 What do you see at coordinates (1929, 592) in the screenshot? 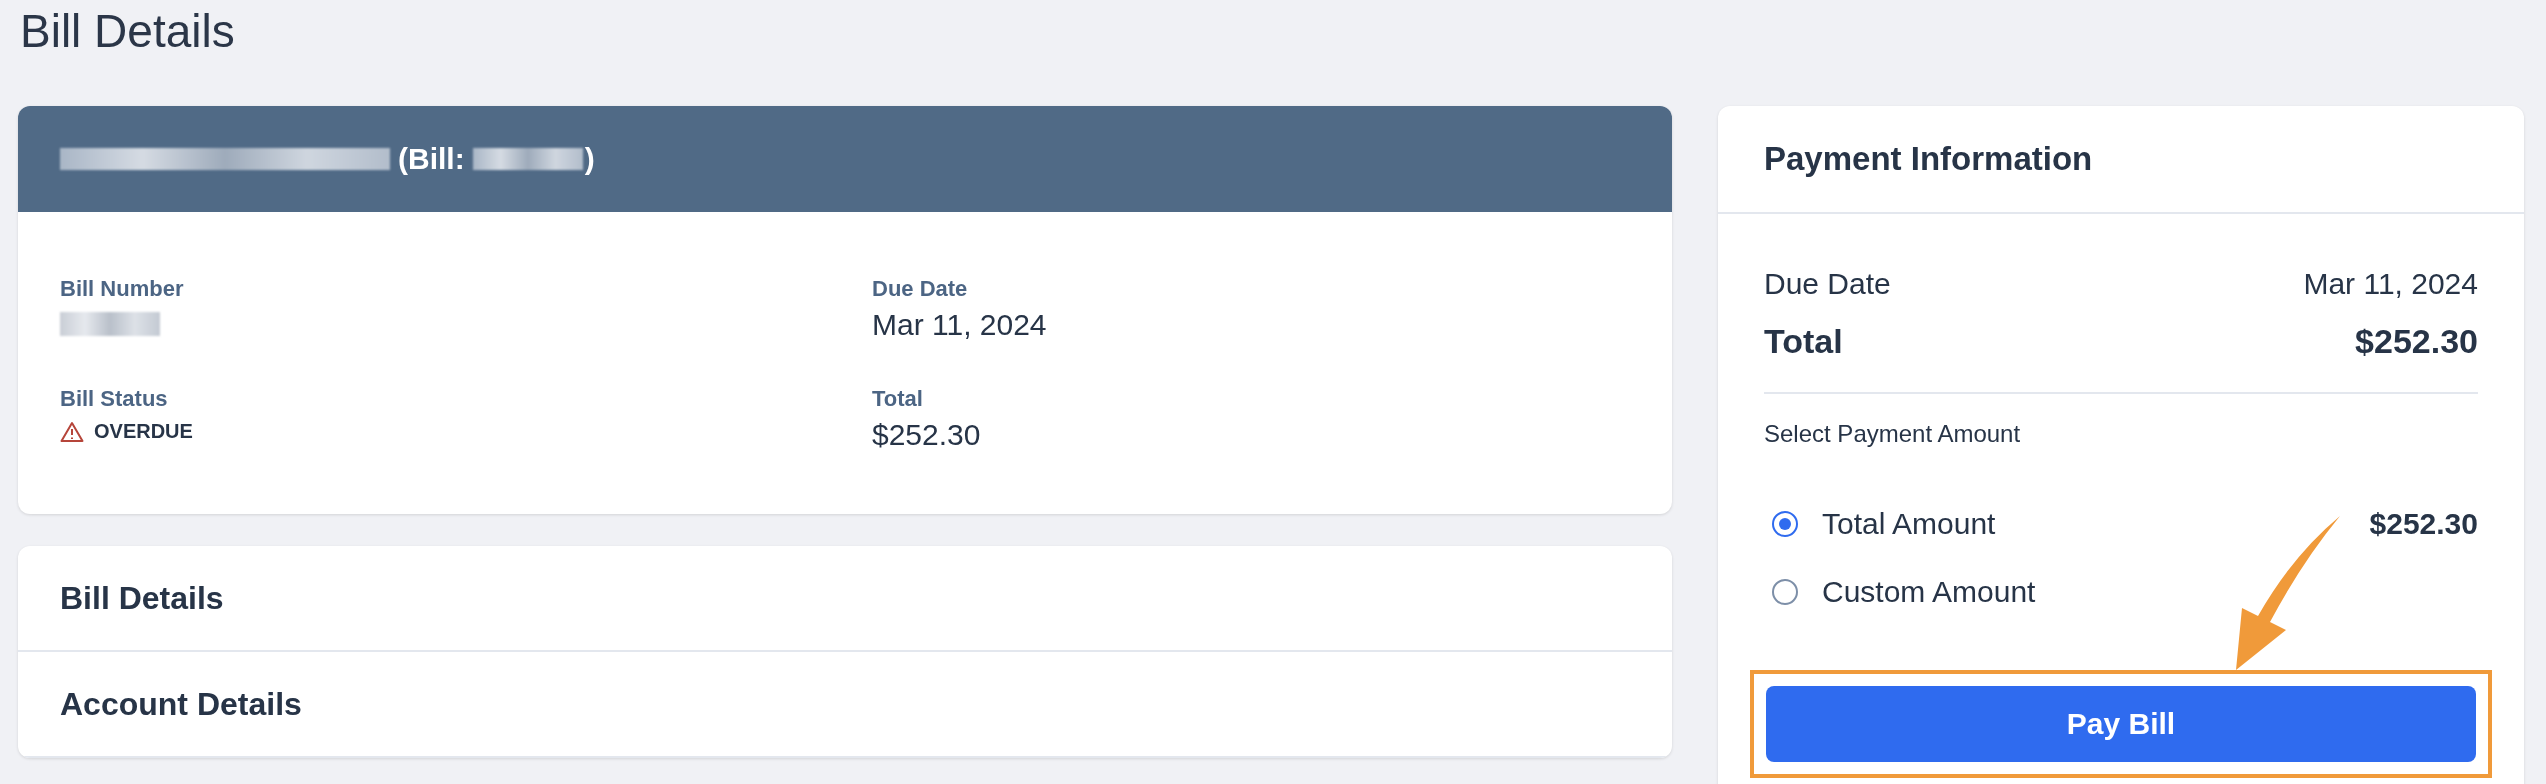
I see `option-label: Custom Amount` at bounding box center [1929, 592].